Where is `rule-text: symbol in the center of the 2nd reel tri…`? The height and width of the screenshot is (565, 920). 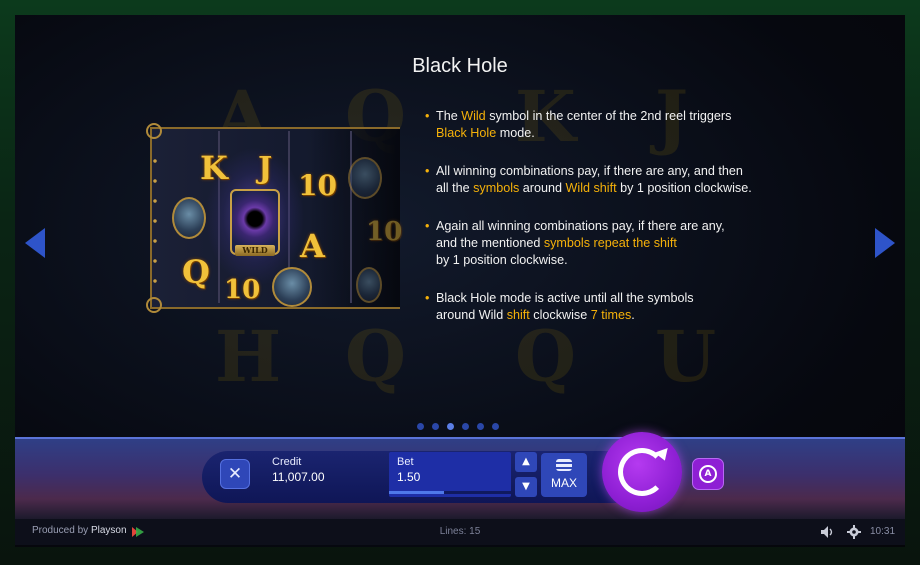 rule-text: symbol in the center of the 2nd reel tri… is located at coordinates (608, 116).